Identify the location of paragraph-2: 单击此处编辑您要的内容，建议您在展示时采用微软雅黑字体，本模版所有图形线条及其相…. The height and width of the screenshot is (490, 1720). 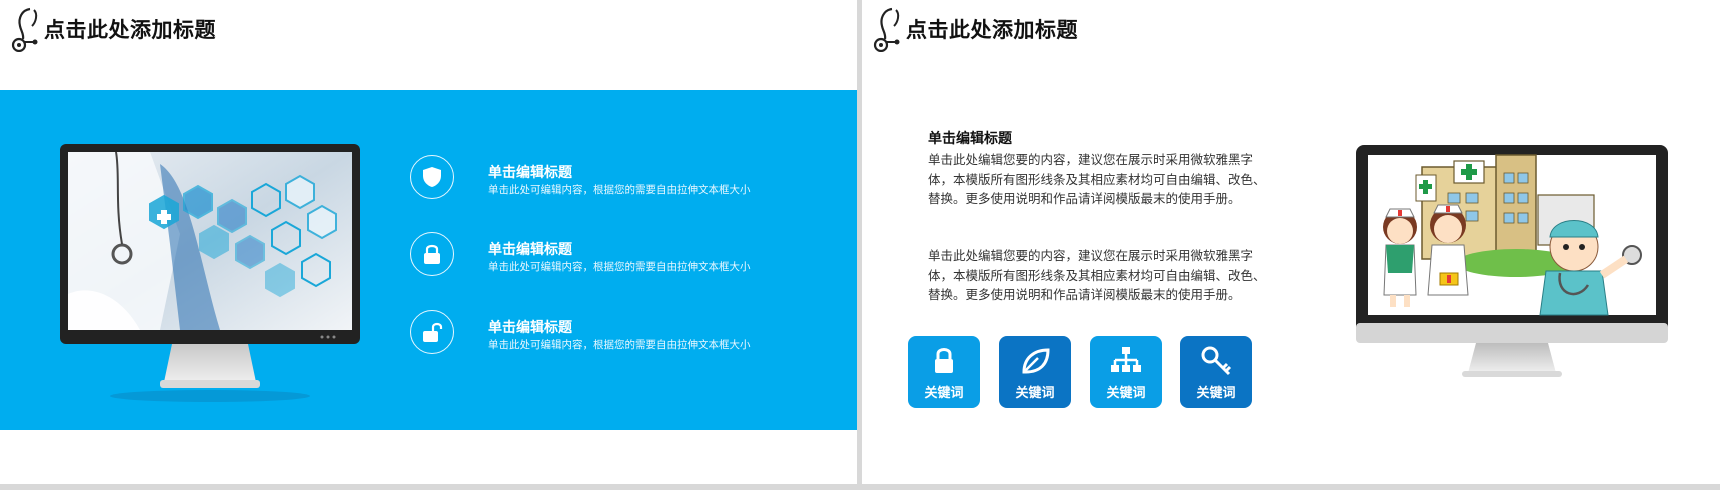
(1098, 275).